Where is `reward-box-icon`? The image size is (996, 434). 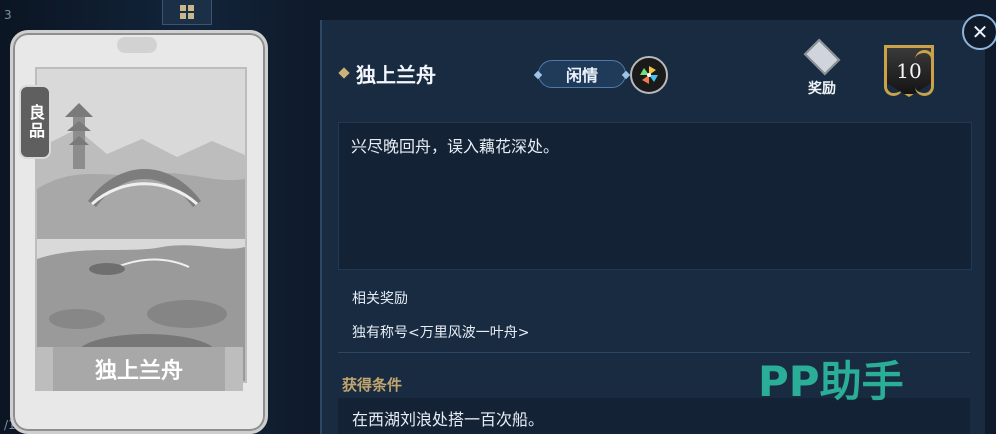 reward-box-icon is located at coordinates (822, 57).